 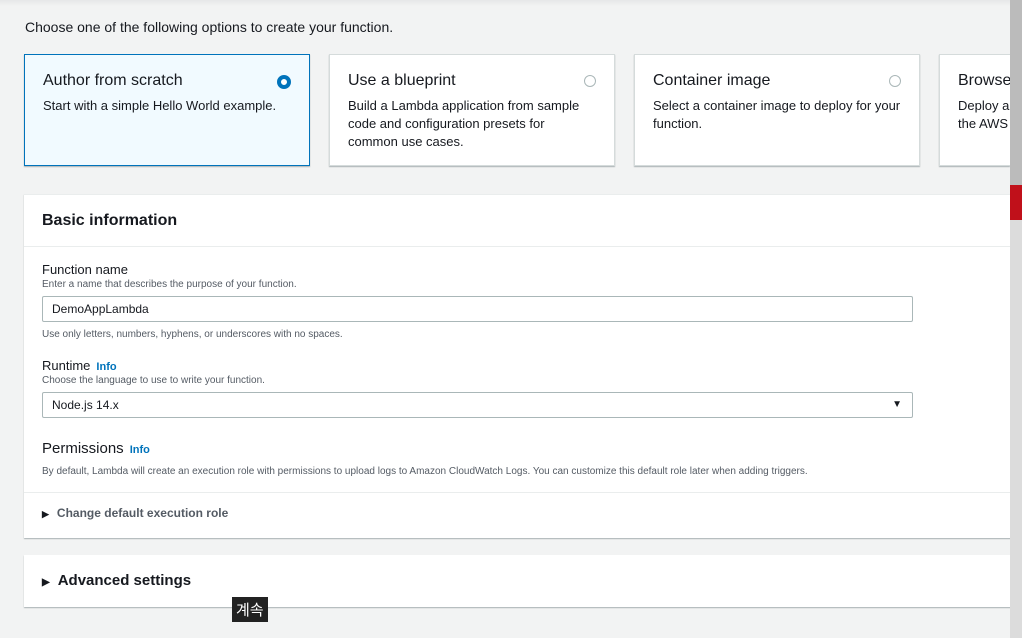 What do you see at coordinates (505, 3) in the screenshot?
I see `top-fade` at bounding box center [505, 3].